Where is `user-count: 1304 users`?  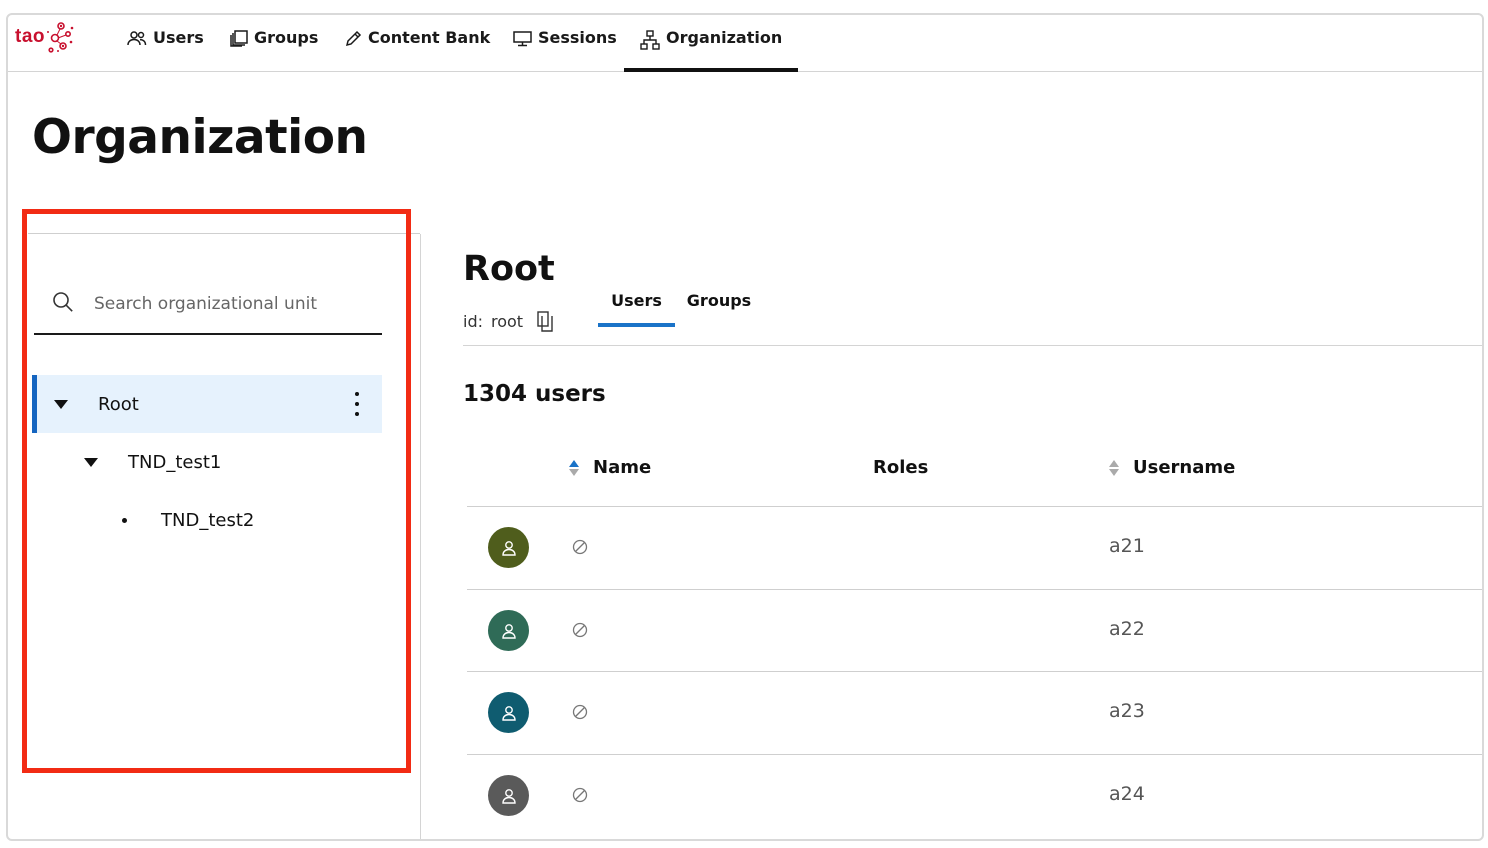 user-count: 1304 users is located at coordinates (534, 394).